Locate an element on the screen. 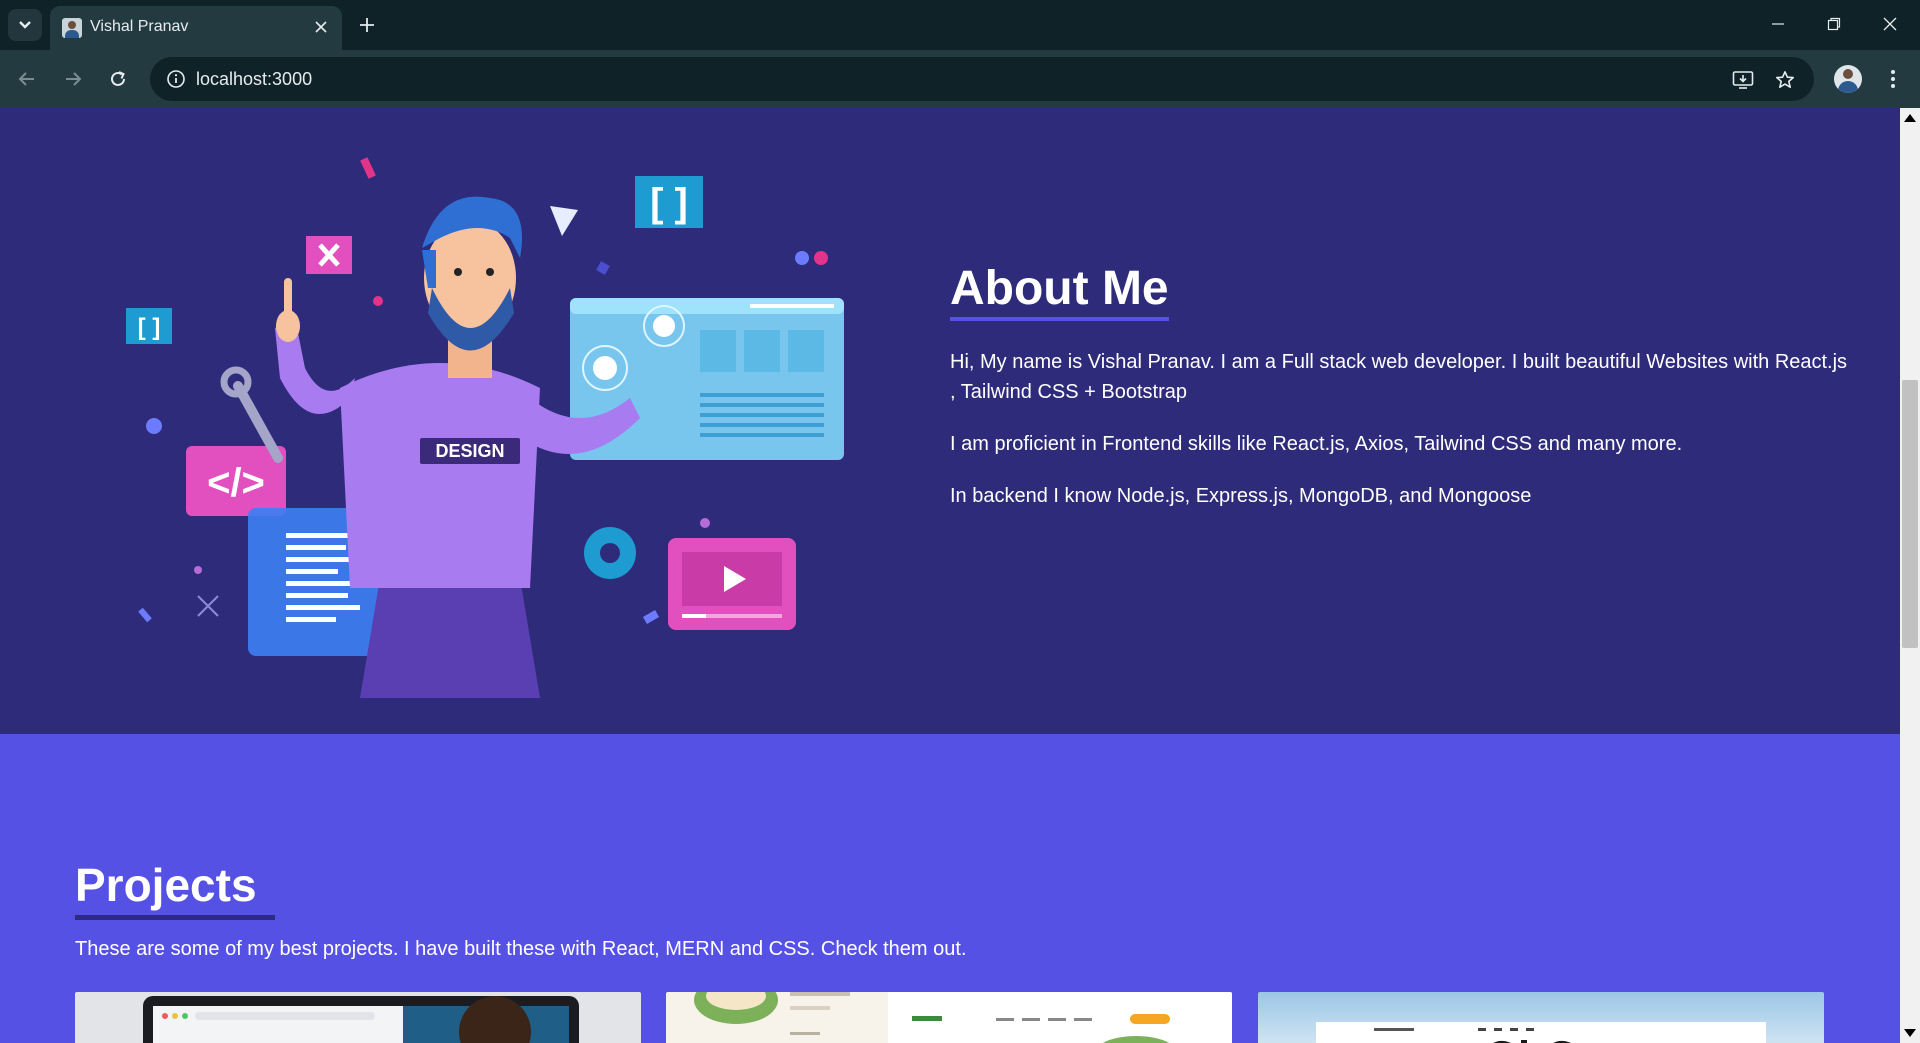 The width and height of the screenshot is (1920, 1043). site-info-button is located at coordinates (176, 79).